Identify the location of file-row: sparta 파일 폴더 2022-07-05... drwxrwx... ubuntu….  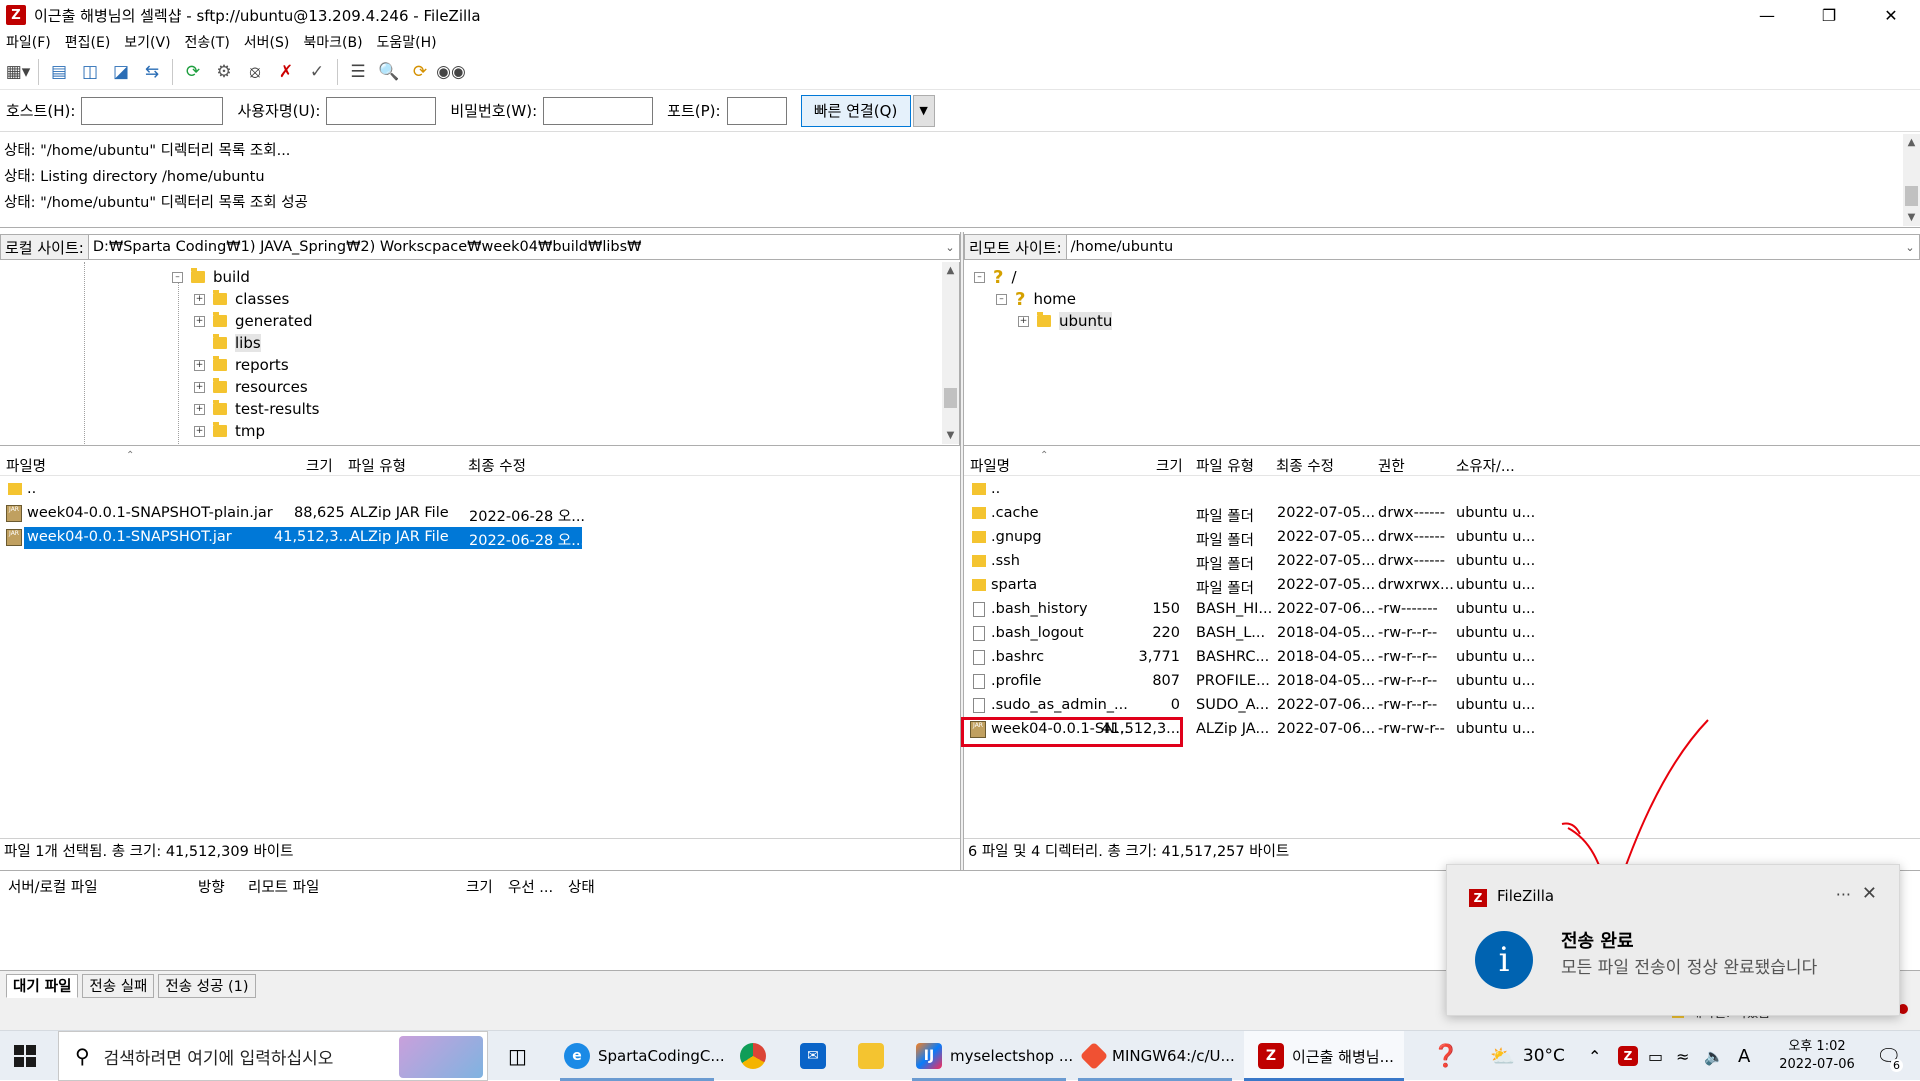
(1442, 586).